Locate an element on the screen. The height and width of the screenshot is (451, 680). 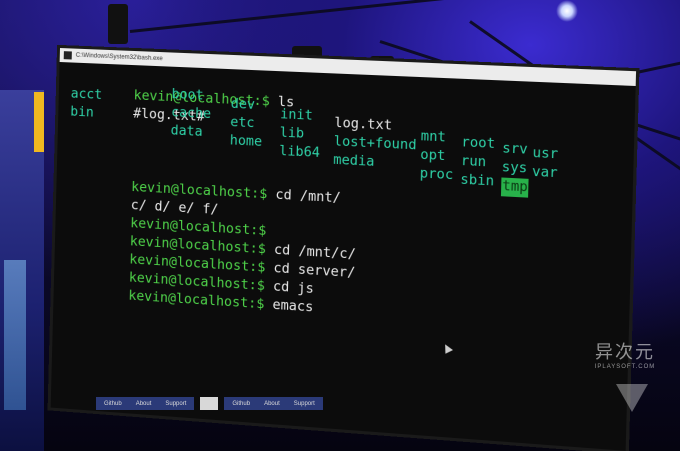
terminal-app-icon is located at coordinates (67, 55).